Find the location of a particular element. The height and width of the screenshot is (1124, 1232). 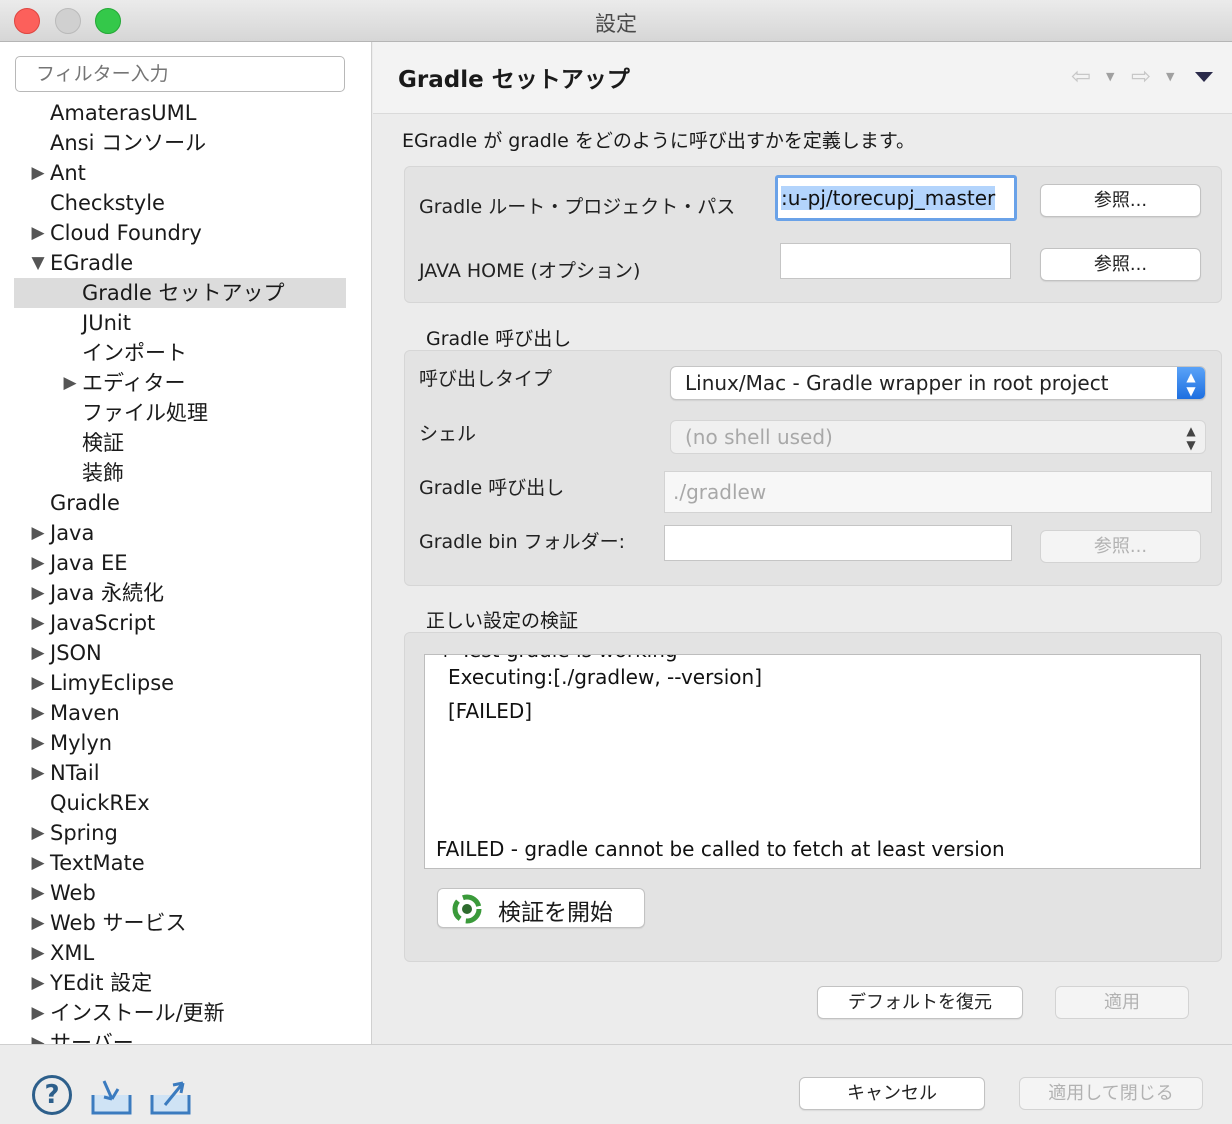

tree-item-cloud-foundry: ▶ Cloud Foundry is located at coordinates (180, 233).